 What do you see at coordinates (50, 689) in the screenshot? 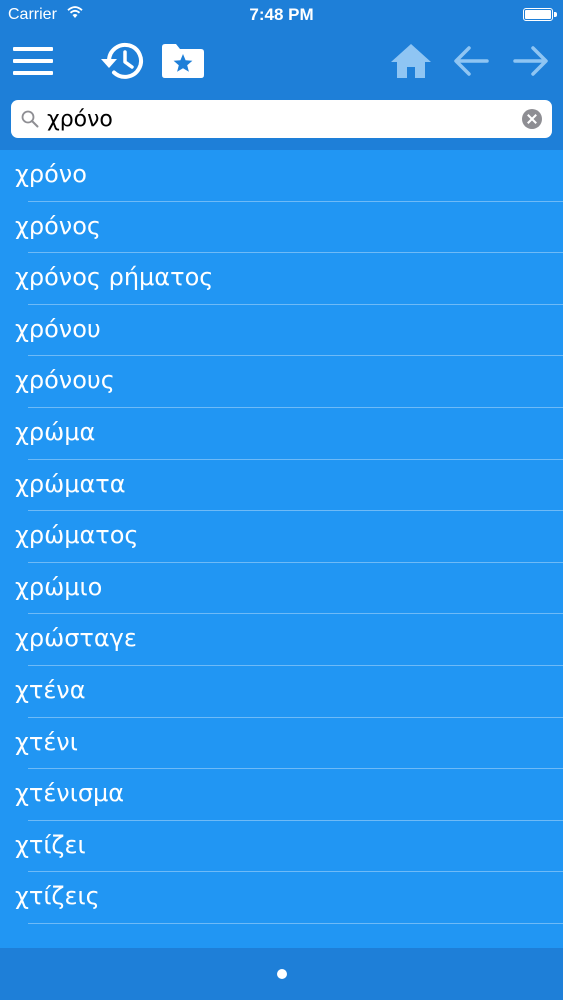
I see `list-item-label: χτένα` at bounding box center [50, 689].